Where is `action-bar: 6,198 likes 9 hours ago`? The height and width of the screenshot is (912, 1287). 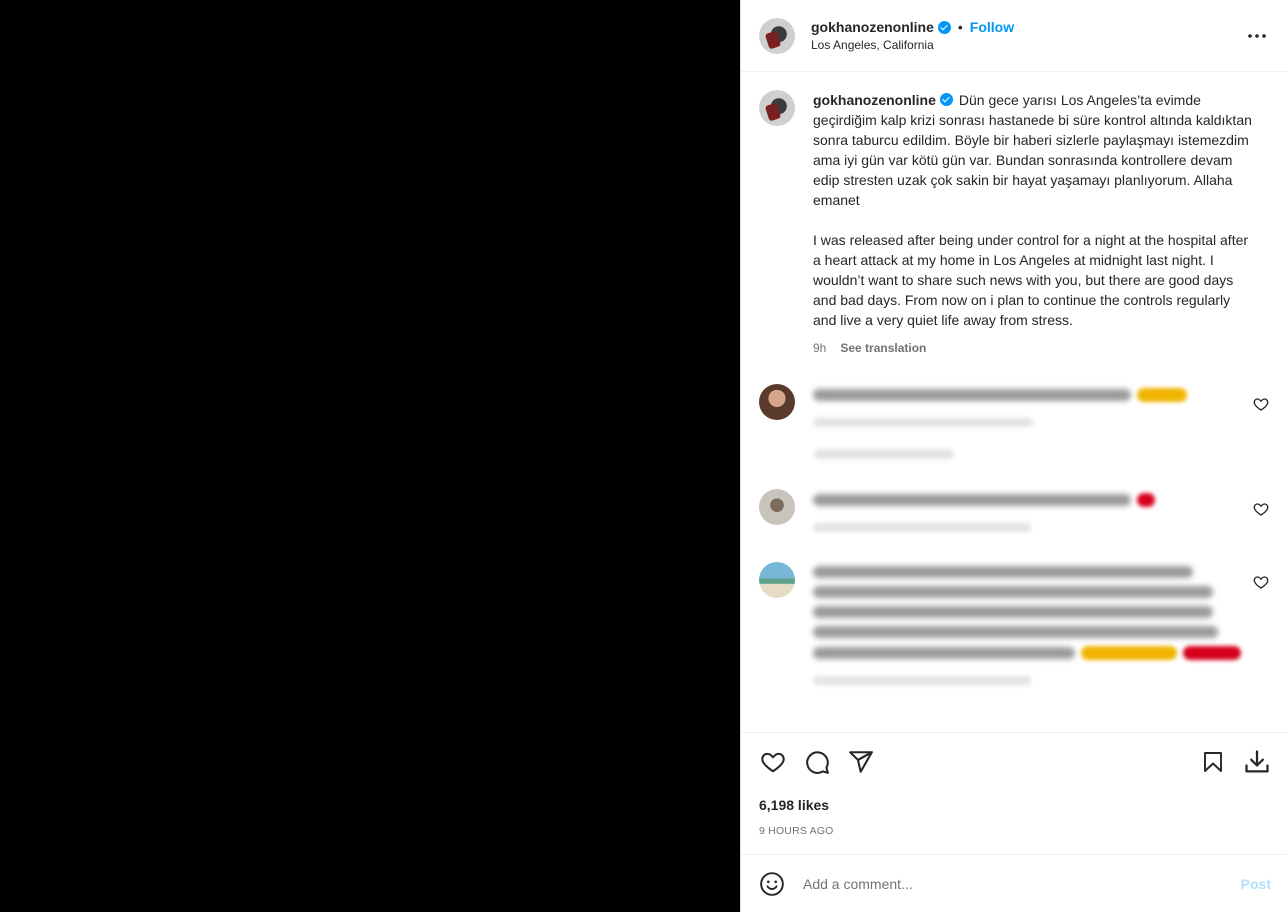
action-bar: 6,198 likes 9 hours ago is located at coordinates (1014, 793).